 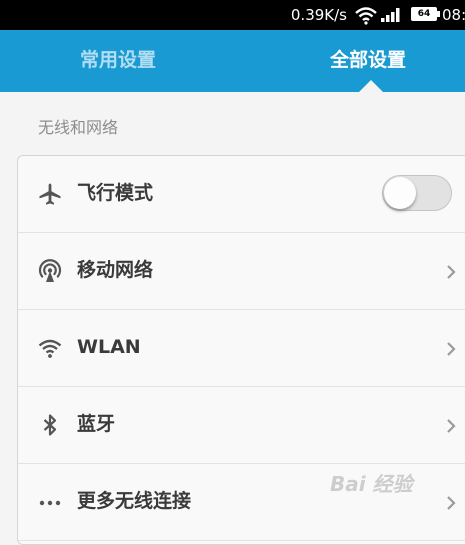 What do you see at coordinates (50, 503) in the screenshot?
I see `more-dots-icon` at bounding box center [50, 503].